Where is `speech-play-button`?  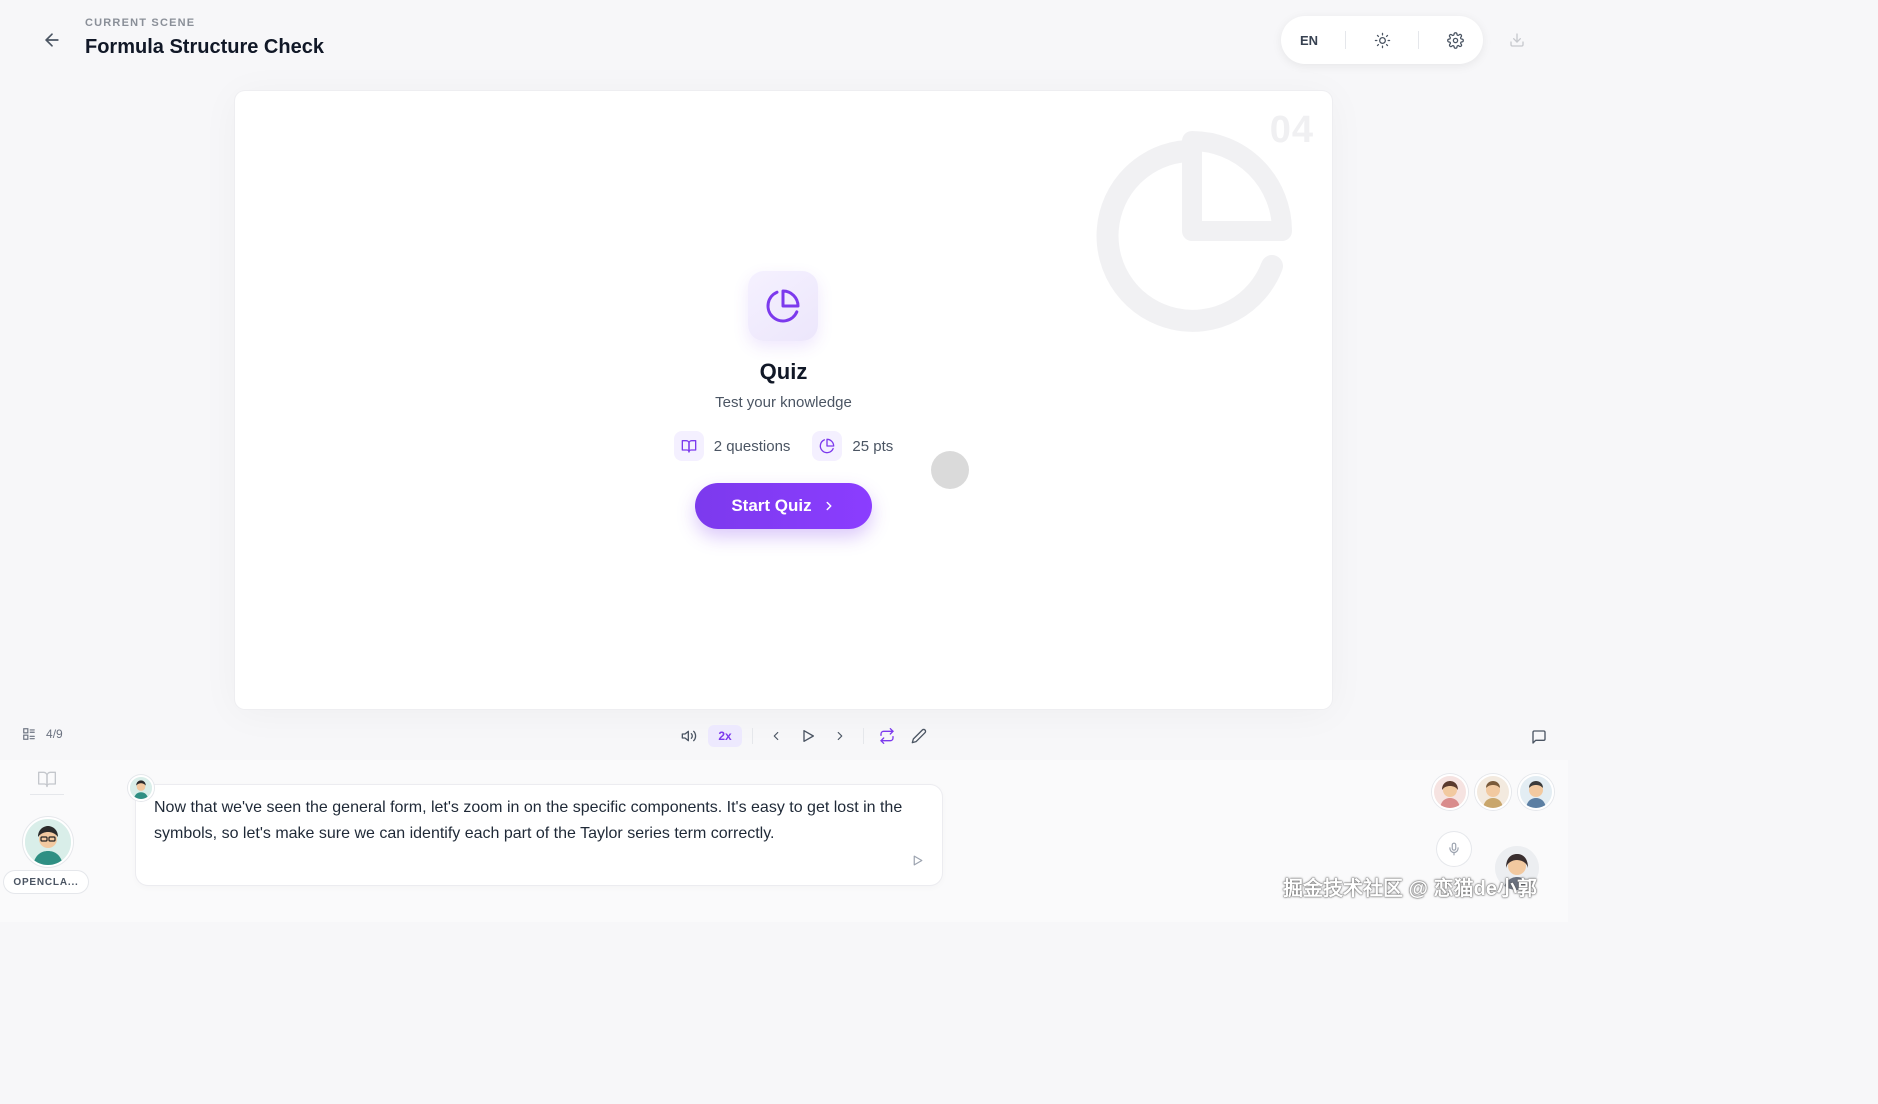
speech-play-button is located at coordinates (917, 860).